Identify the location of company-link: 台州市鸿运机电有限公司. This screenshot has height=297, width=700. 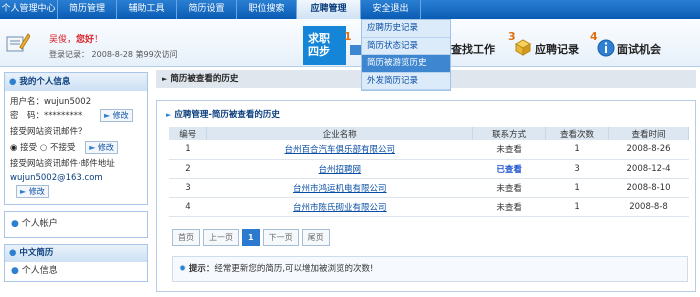
(340, 189).